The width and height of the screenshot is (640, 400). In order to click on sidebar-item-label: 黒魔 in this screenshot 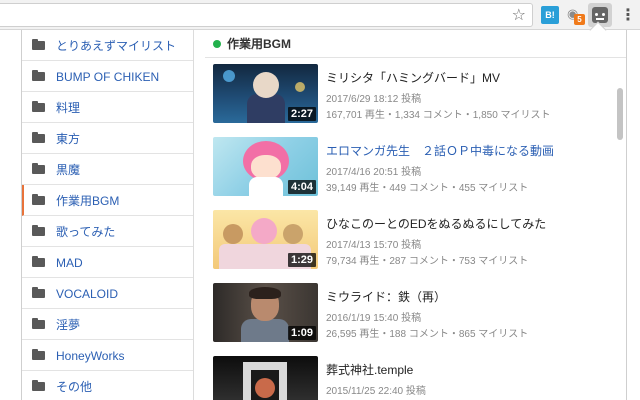, I will do `click(68, 170)`.